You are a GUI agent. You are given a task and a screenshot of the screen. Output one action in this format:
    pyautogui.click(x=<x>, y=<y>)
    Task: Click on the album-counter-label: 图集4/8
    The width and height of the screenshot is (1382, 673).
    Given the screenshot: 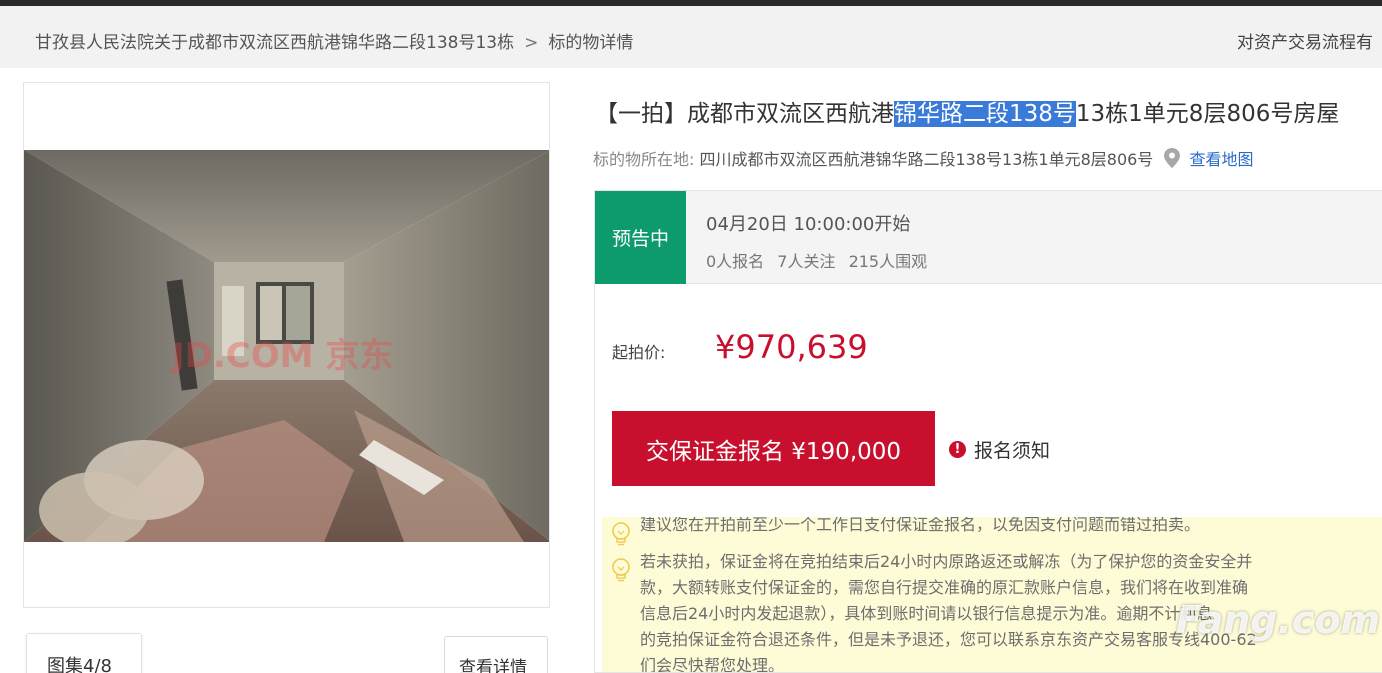 What is the action you would take?
    pyautogui.click(x=79, y=664)
    